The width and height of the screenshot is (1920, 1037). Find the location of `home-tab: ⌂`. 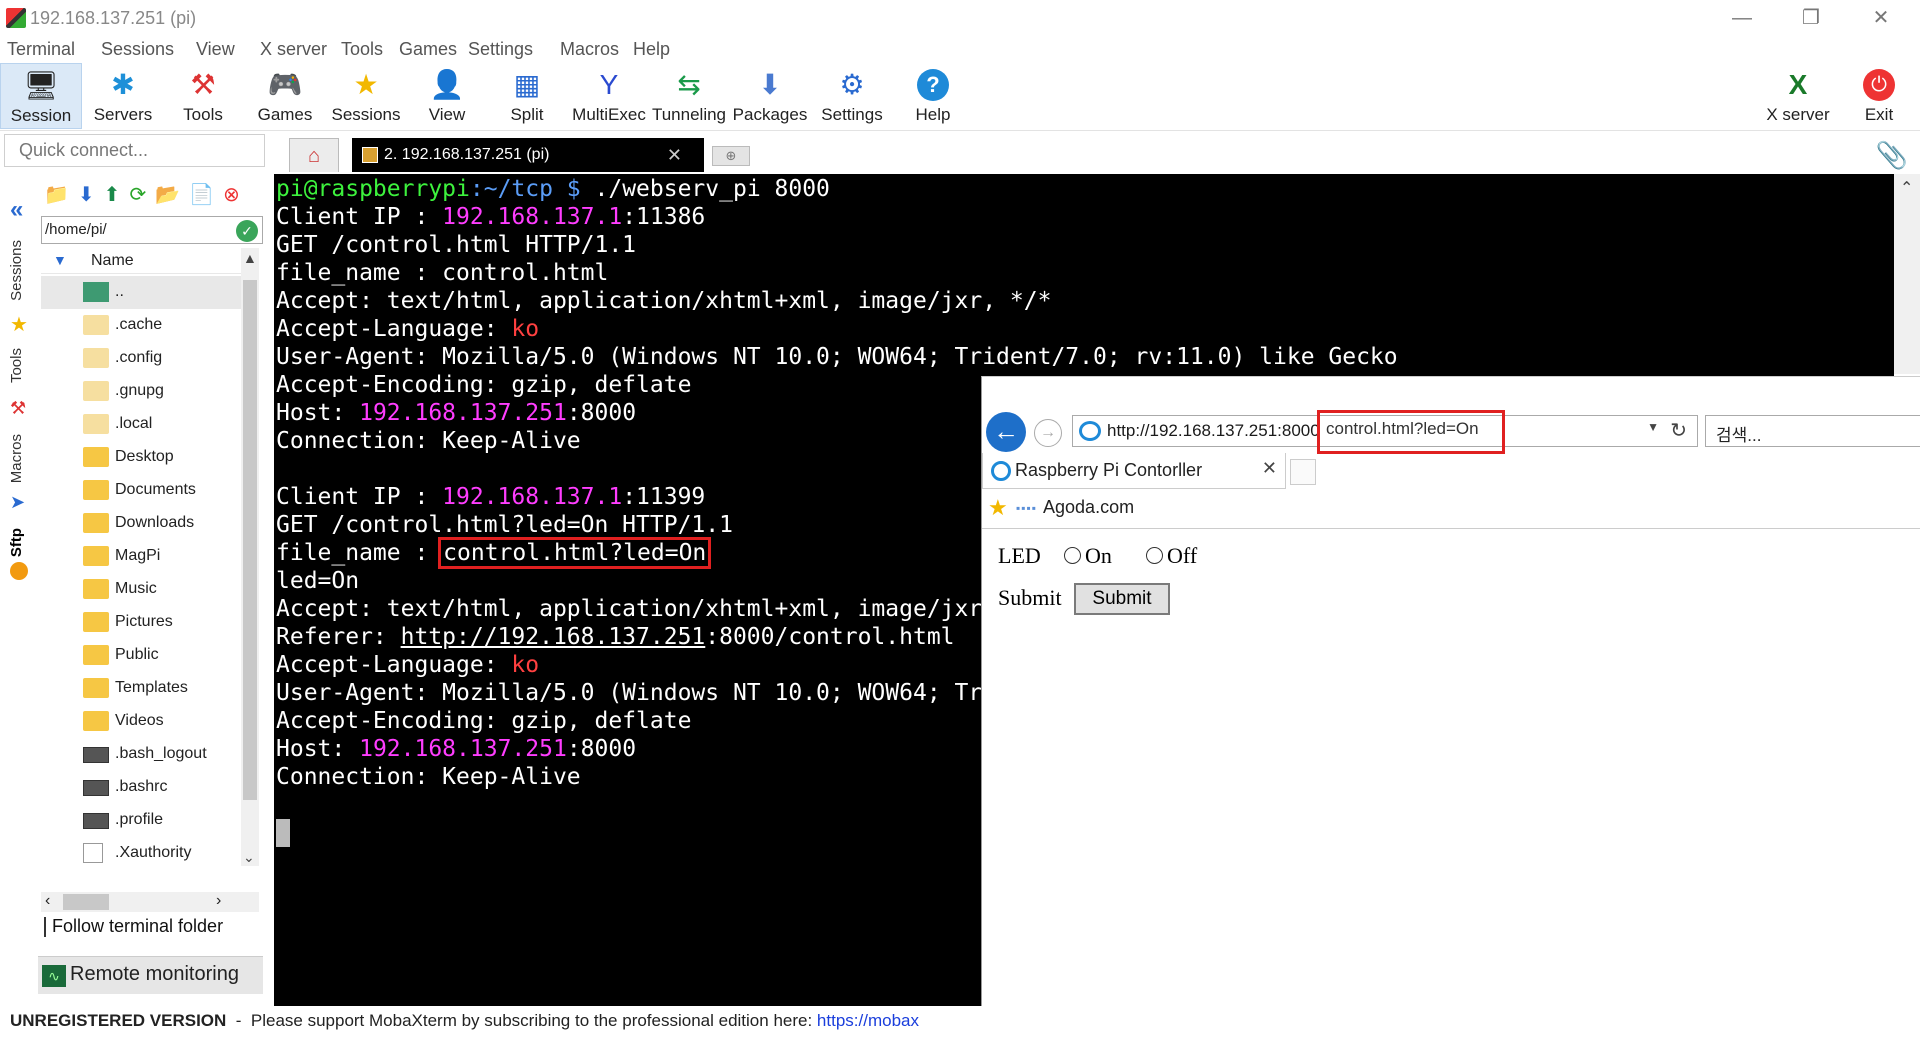

home-tab: ⌂ is located at coordinates (314, 155).